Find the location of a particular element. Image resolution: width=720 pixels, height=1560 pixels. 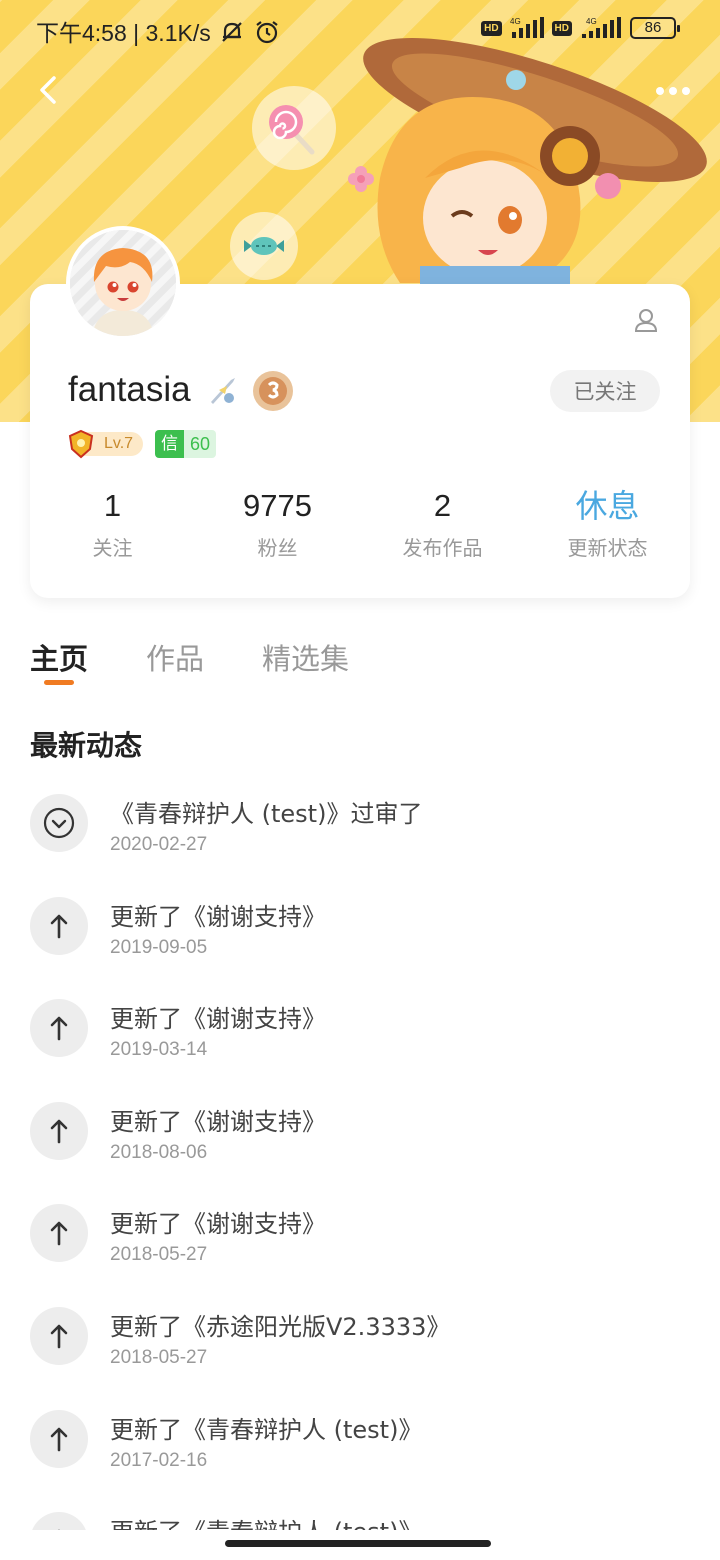

sword-badge-icon is located at coordinates (223, 390).